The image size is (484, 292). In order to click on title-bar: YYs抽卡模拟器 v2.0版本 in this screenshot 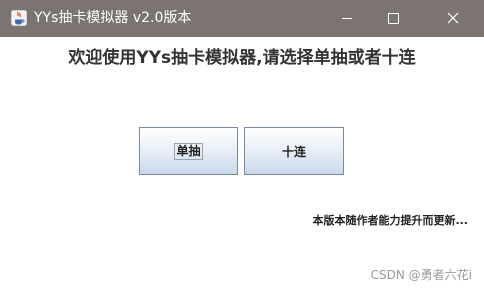, I will do `click(242, 18)`.